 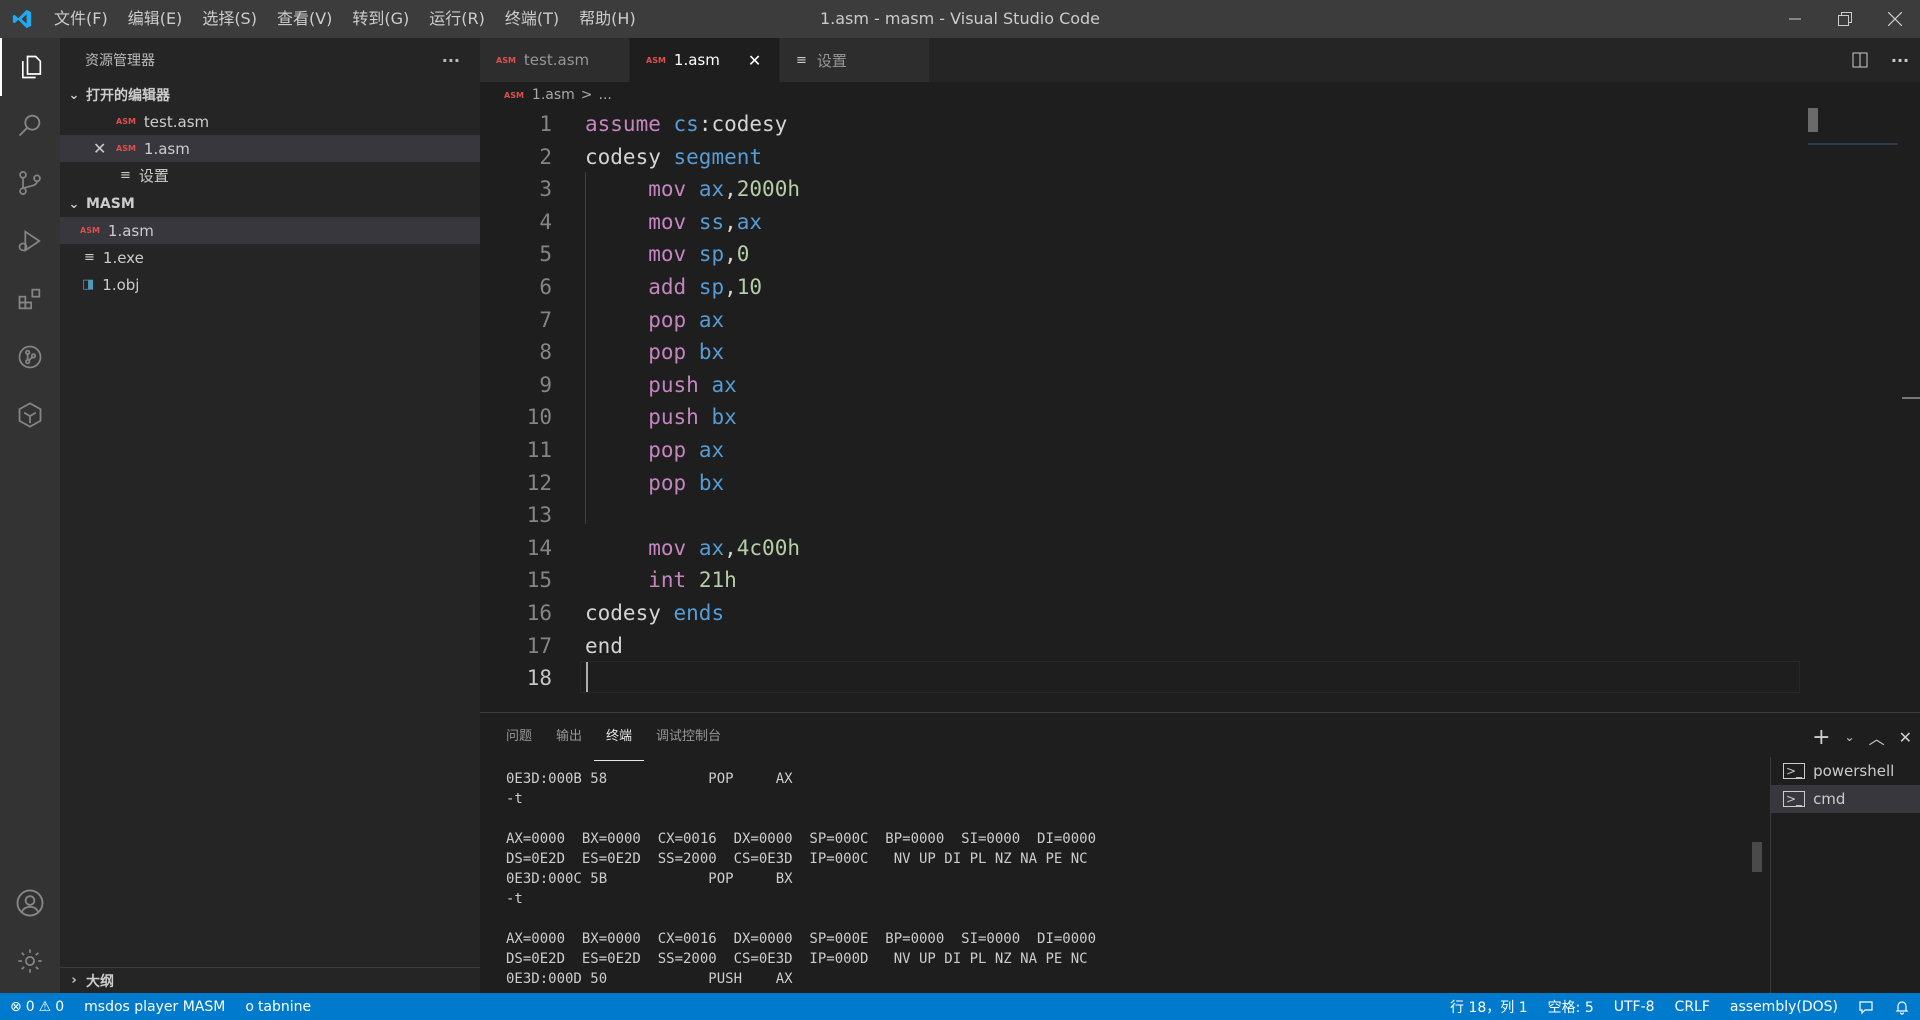 I want to click on code-text: pop ax, so click(x=654, y=320).